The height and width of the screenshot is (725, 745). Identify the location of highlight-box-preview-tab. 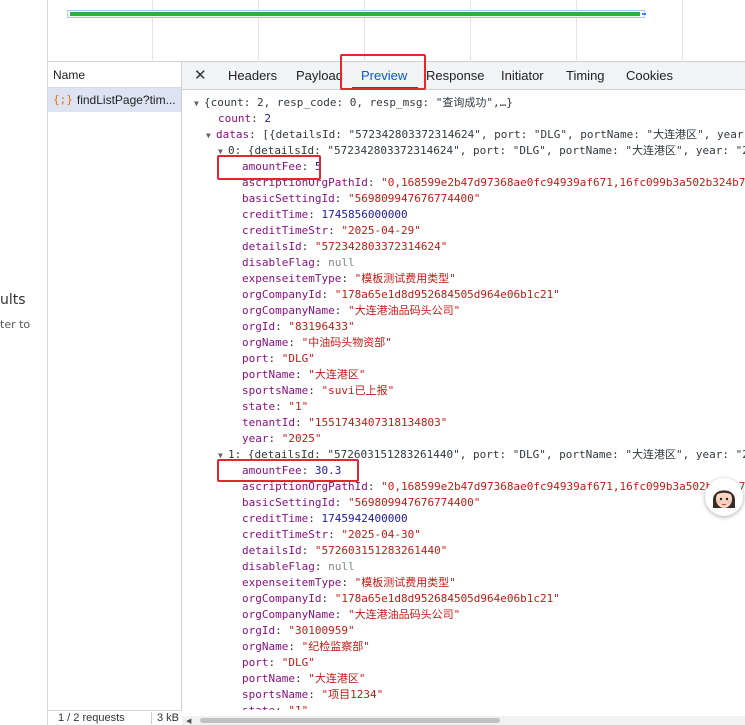
(383, 72).